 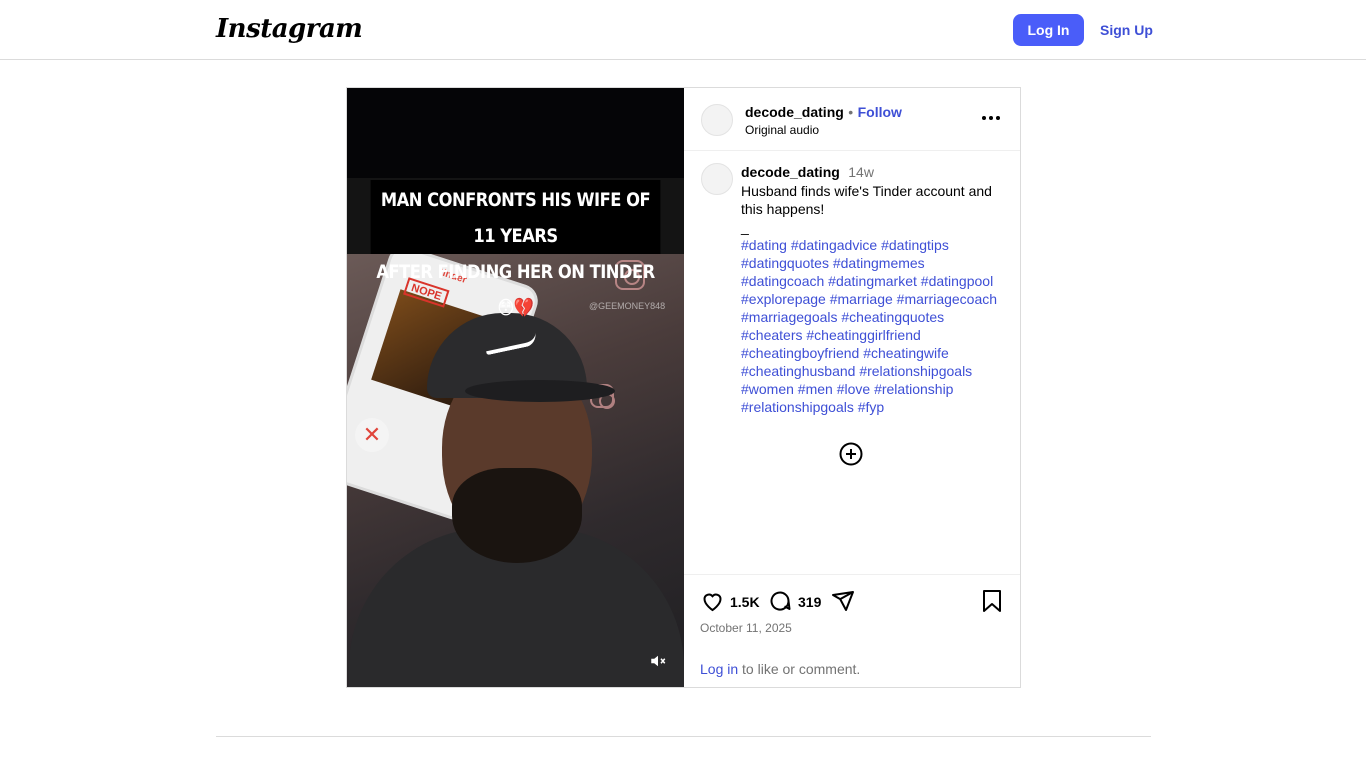 What do you see at coordinates (876, 263) in the screenshot?
I see `hashtag-line: #datingquotes #datingmemes` at bounding box center [876, 263].